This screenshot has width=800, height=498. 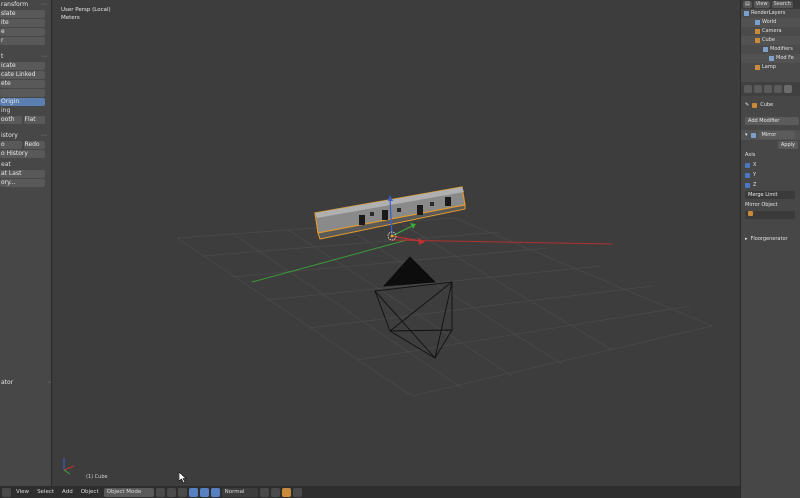 I want to click on lamp-icon, so click(x=757, y=67).